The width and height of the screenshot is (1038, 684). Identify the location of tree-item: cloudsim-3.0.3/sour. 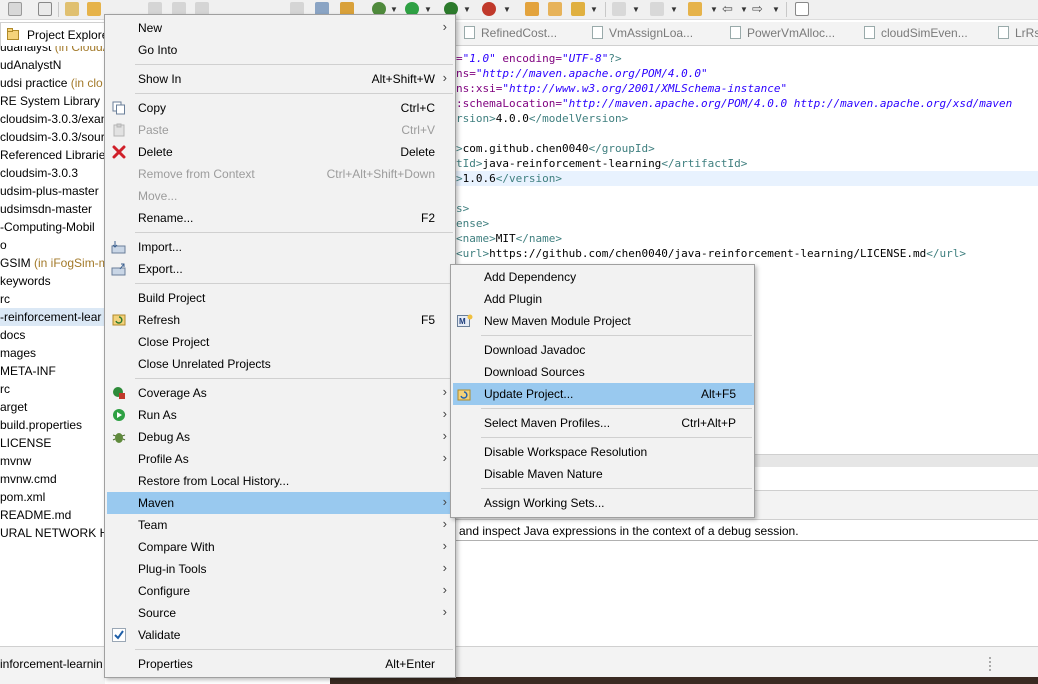
(52, 137).